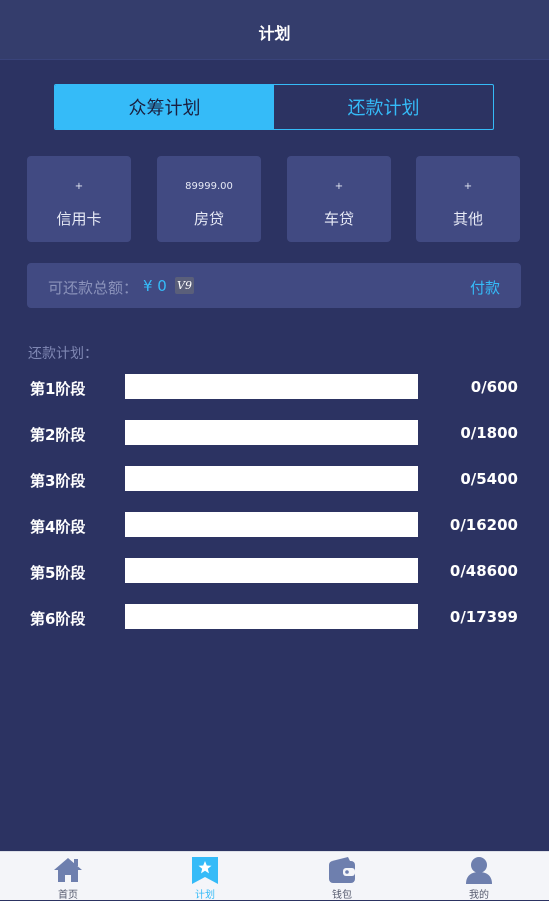 The image size is (549, 901). What do you see at coordinates (338, 219) in the screenshot?
I see `category-label: 车贷` at bounding box center [338, 219].